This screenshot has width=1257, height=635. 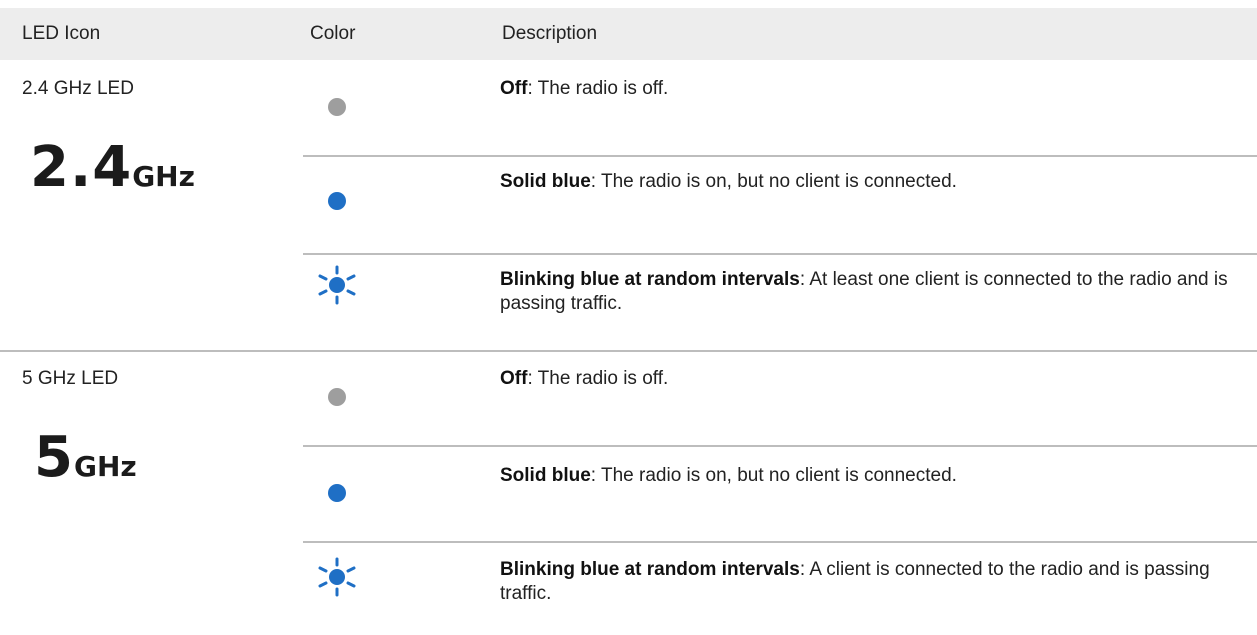 I want to click on header-color: Color, so click(x=333, y=33).